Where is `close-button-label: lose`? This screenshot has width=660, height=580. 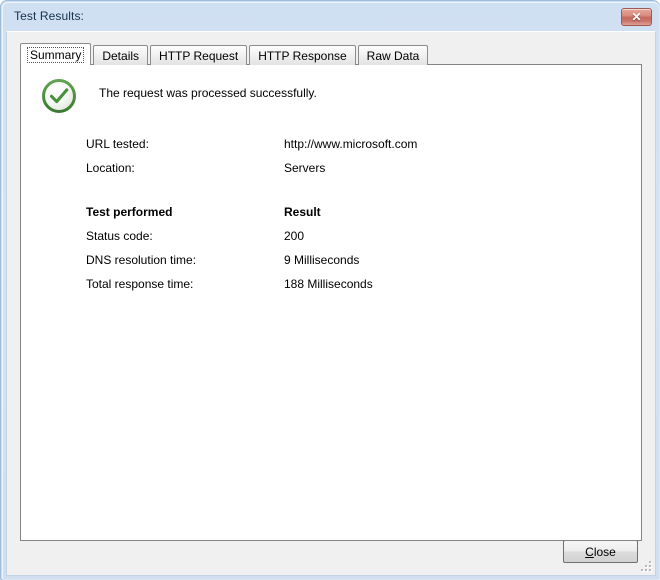 close-button-label: lose is located at coordinates (604, 551).